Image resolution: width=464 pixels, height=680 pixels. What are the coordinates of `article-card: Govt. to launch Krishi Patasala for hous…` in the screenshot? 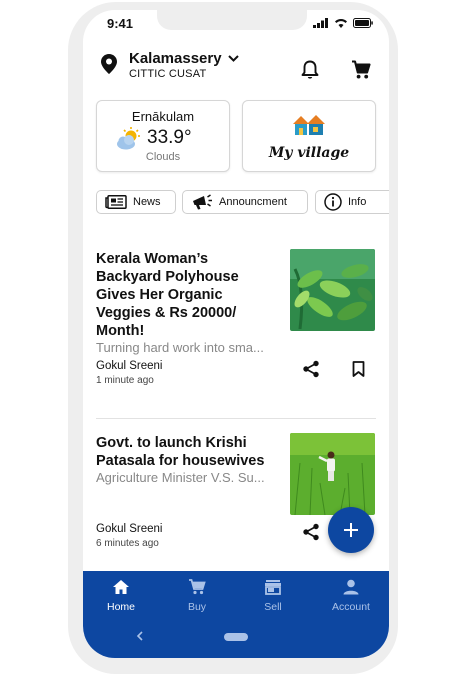 It's located at (192, 452).